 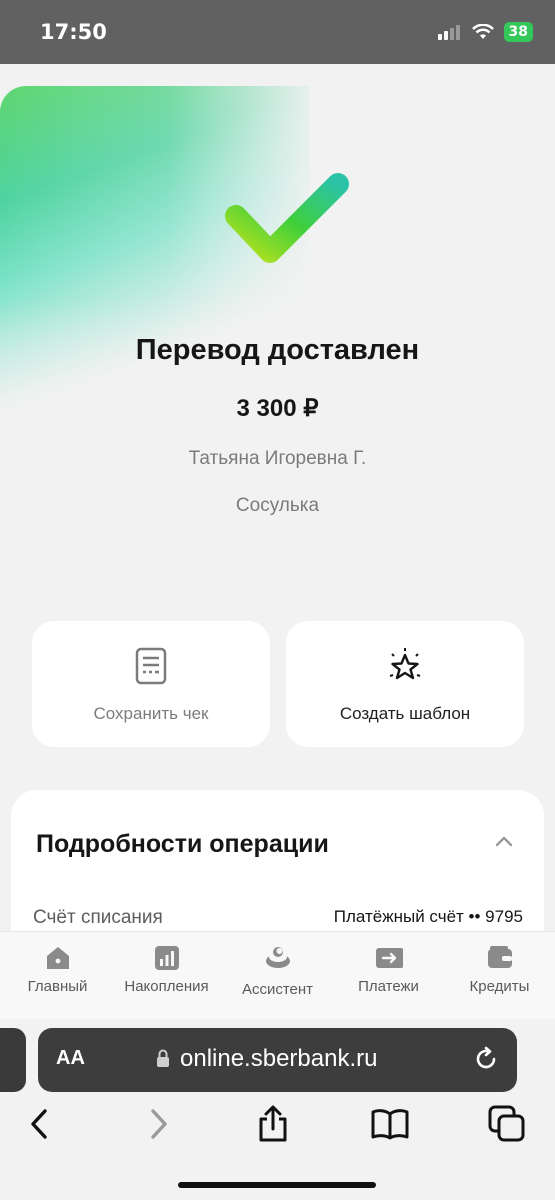 What do you see at coordinates (277, 458) in the screenshot?
I see `recipient-name: Татьяна Игоревна Г.` at bounding box center [277, 458].